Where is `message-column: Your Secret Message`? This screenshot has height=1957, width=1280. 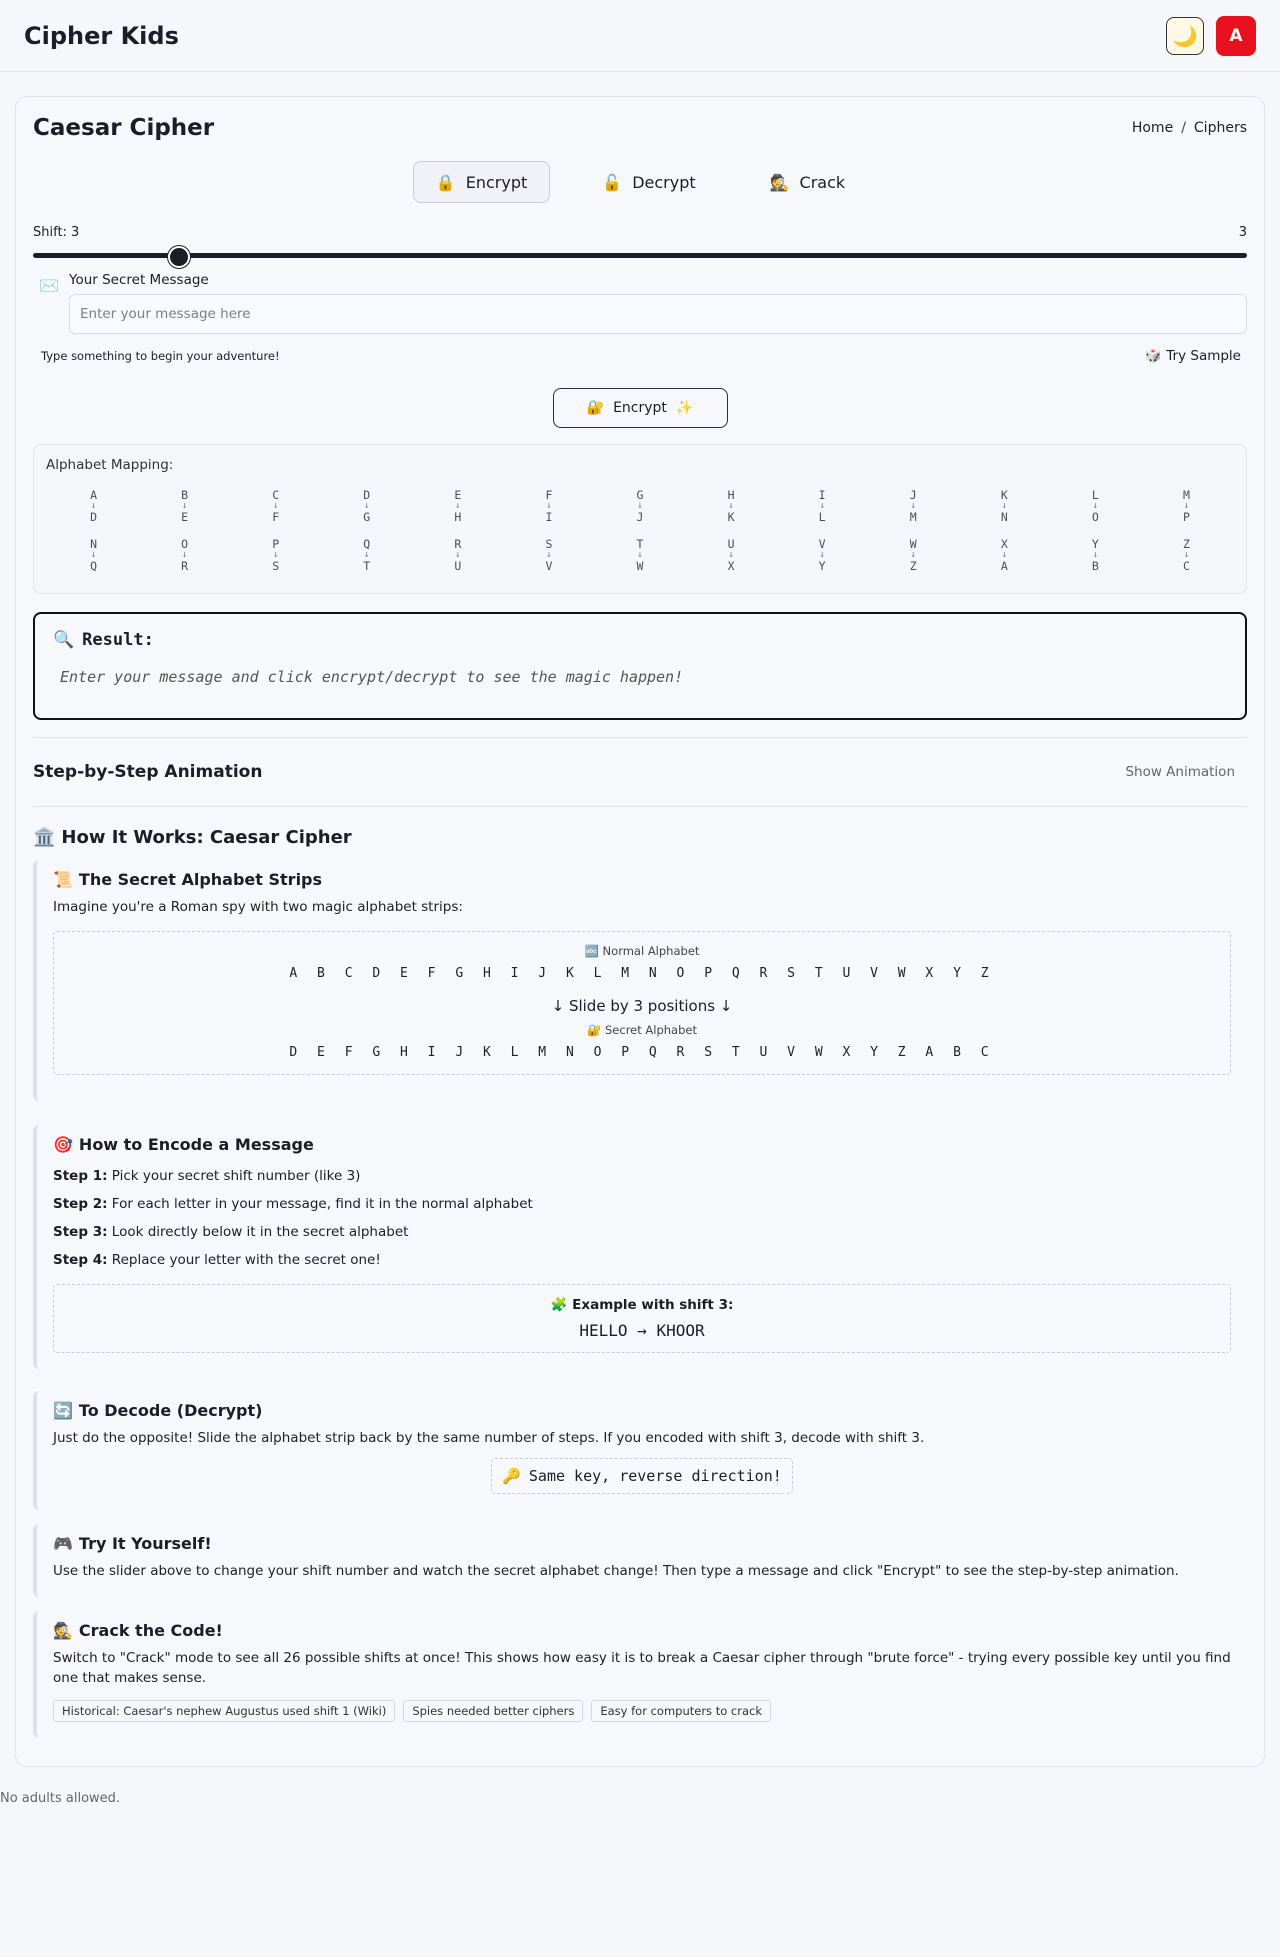
message-column: Your Secret Message is located at coordinates (658, 302).